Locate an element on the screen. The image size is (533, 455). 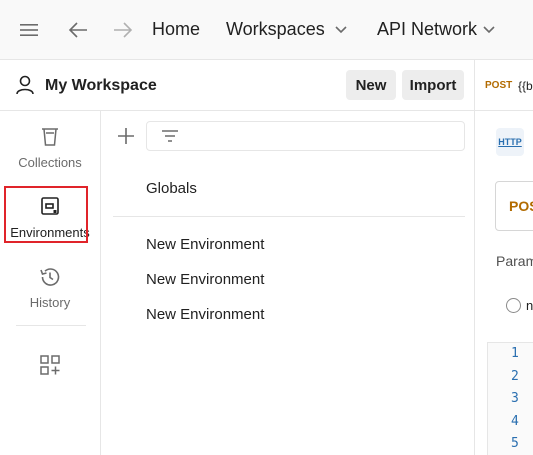
filter-icon is located at coordinates (170, 137).